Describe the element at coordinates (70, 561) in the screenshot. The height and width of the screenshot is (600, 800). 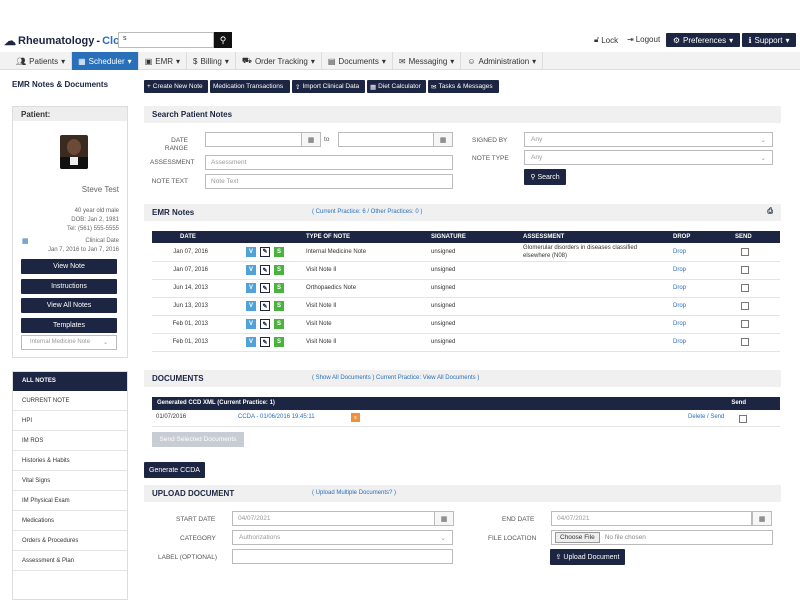
I see `list-item: Assessment & Plan` at that location.